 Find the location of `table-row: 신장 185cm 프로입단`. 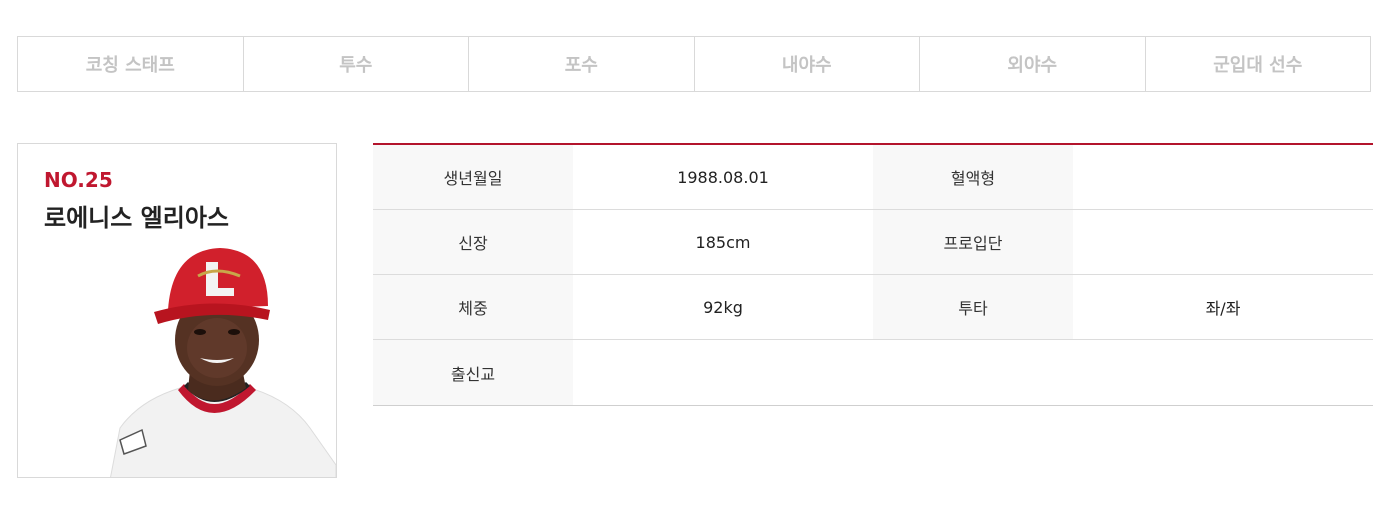

table-row: 신장 185cm 프로입단 is located at coordinates (873, 242).